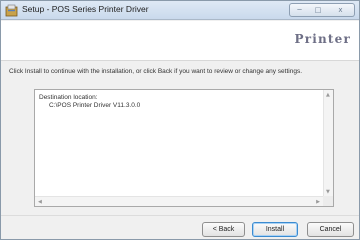 This screenshot has height=240, width=360. I want to click on window-title: Setup - POS Series Printer Driver, so click(85, 9).